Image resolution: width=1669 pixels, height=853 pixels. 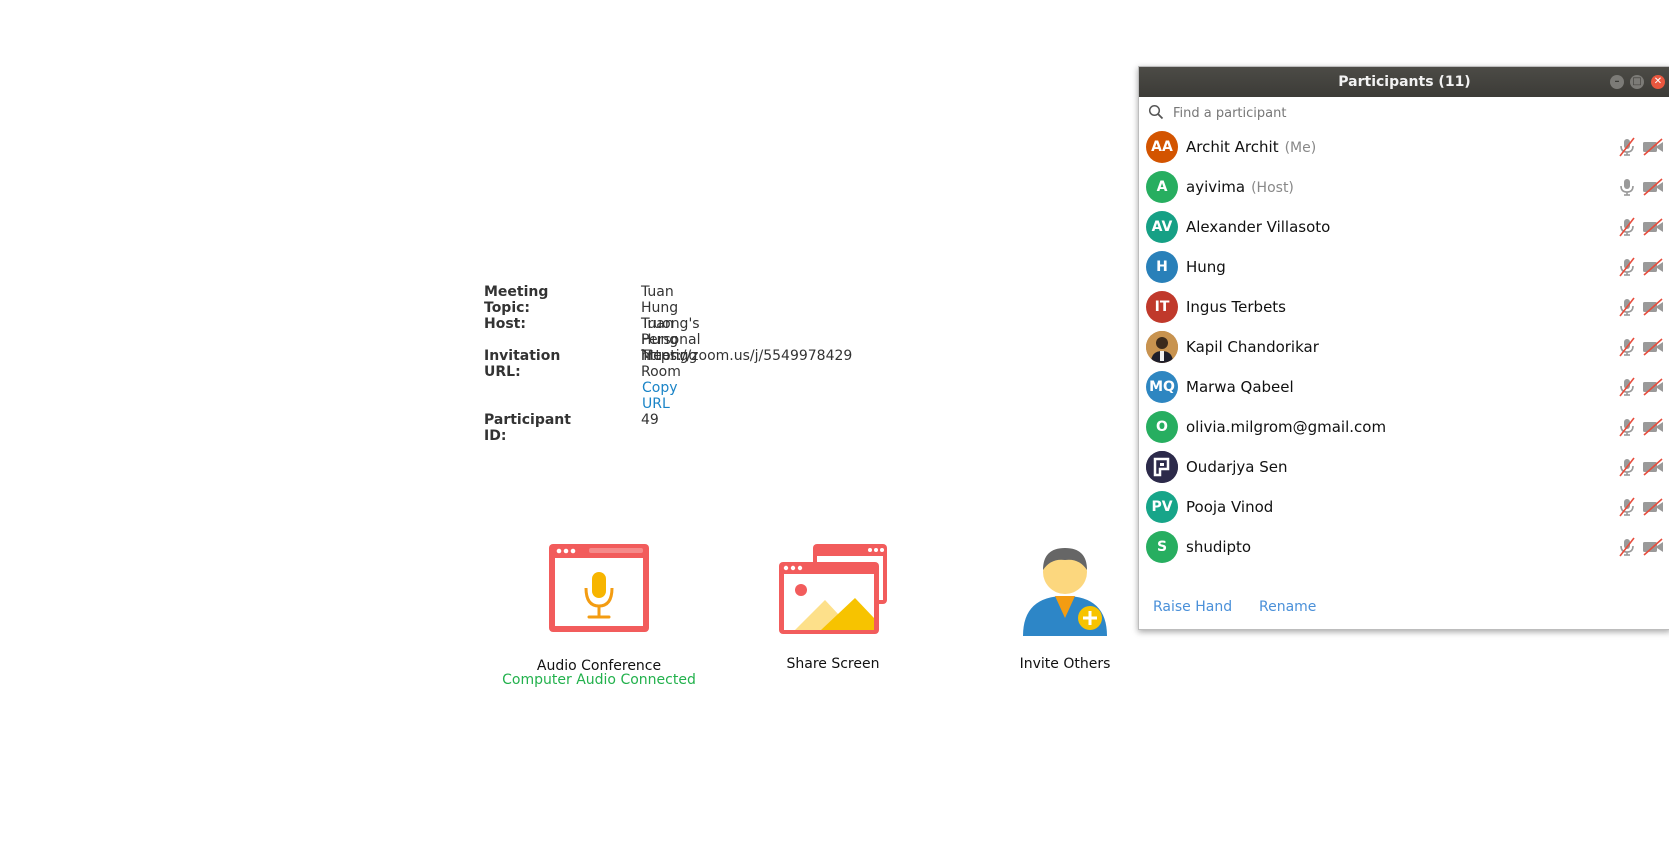 I want to click on participant-row: H Hung, so click(x=1404, y=267).